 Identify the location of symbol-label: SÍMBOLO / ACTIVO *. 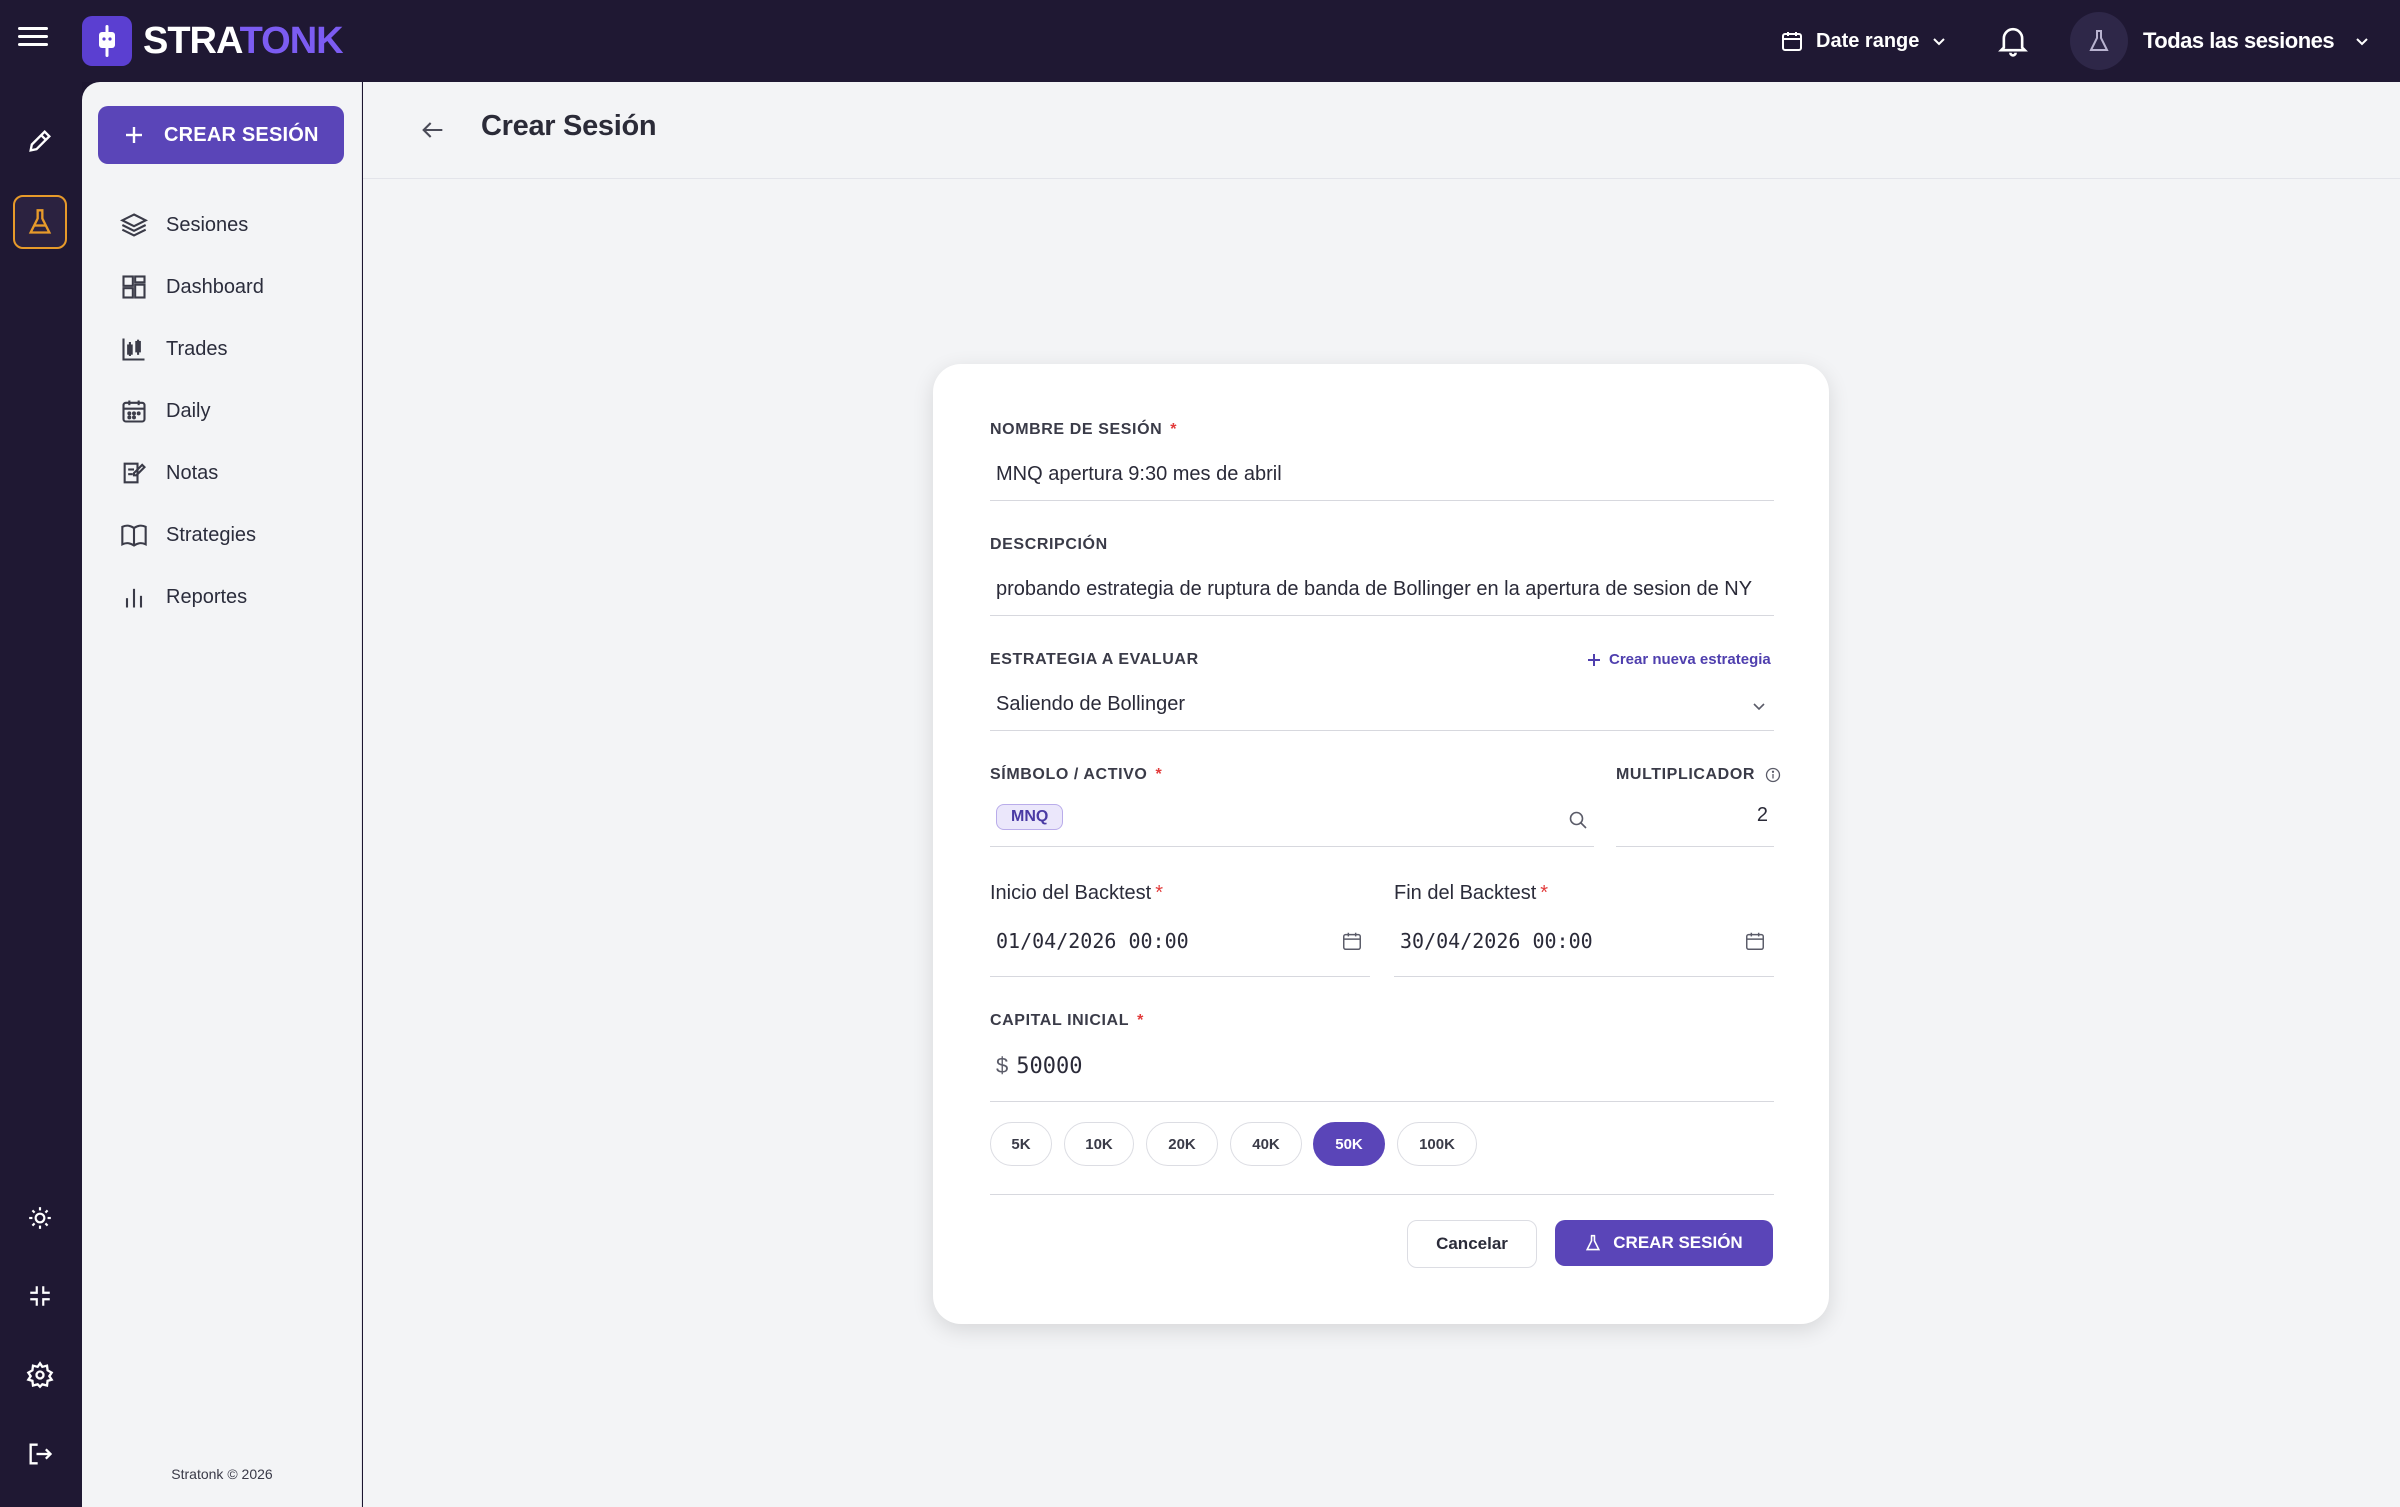
(1076, 774).